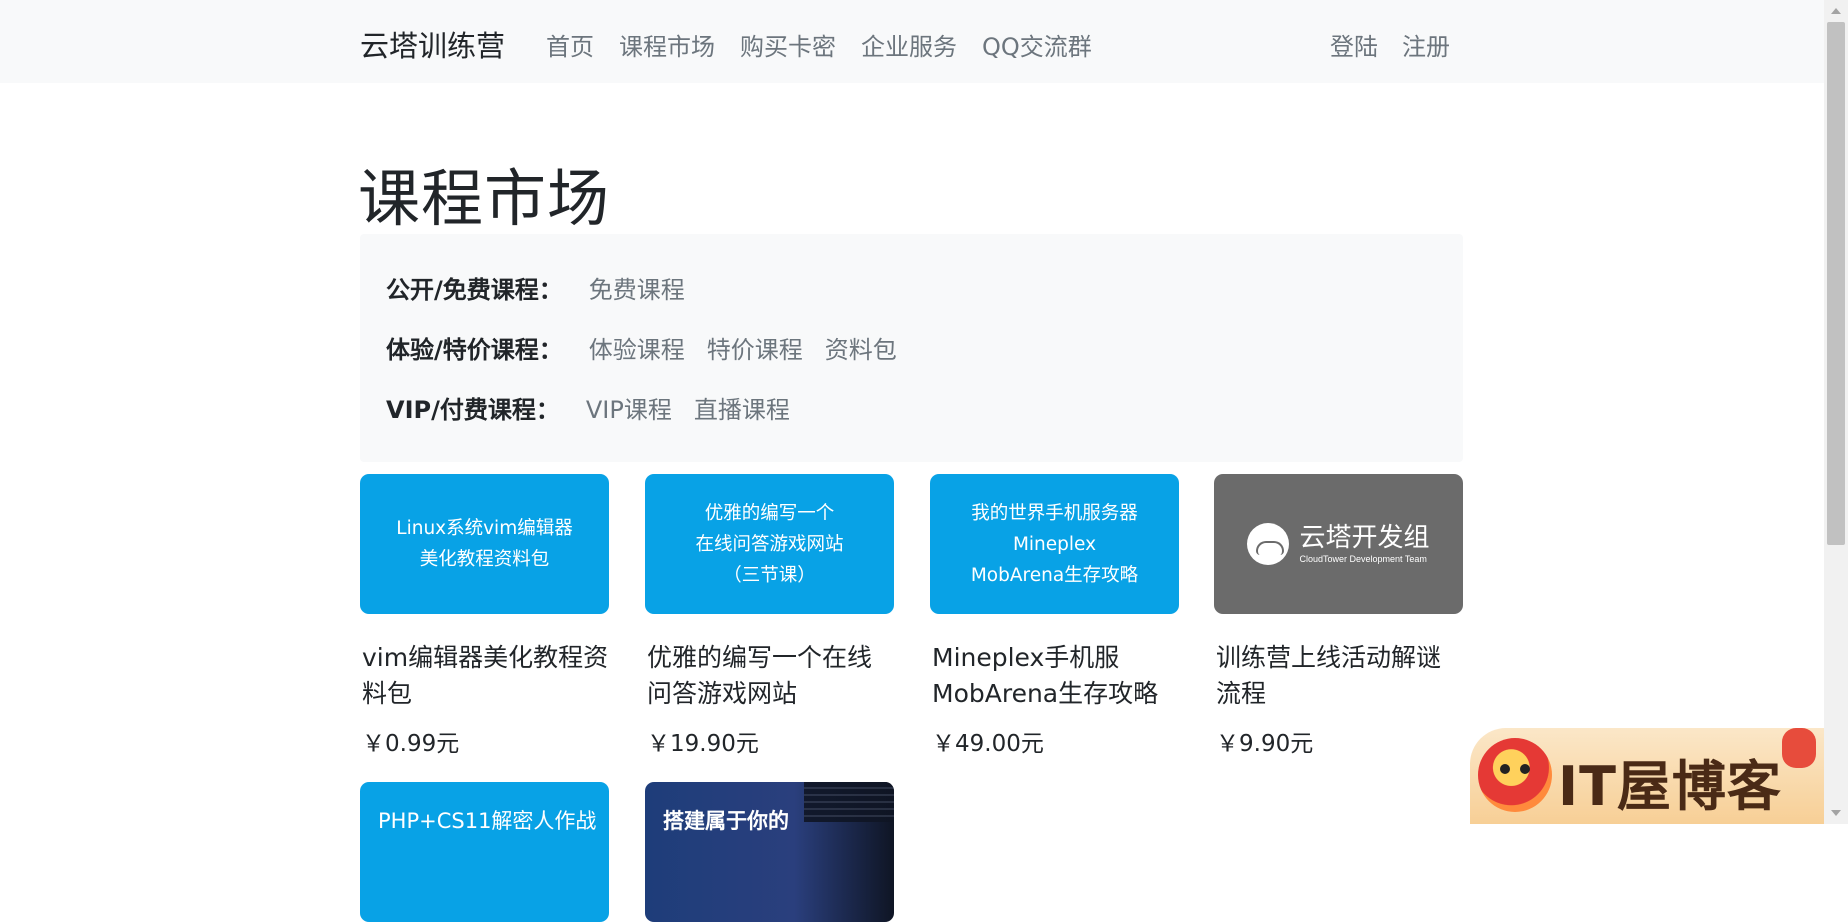 The width and height of the screenshot is (1848, 922). What do you see at coordinates (788, 44) in the screenshot?
I see `nav-link-buy-card: 购买卡密` at bounding box center [788, 44].